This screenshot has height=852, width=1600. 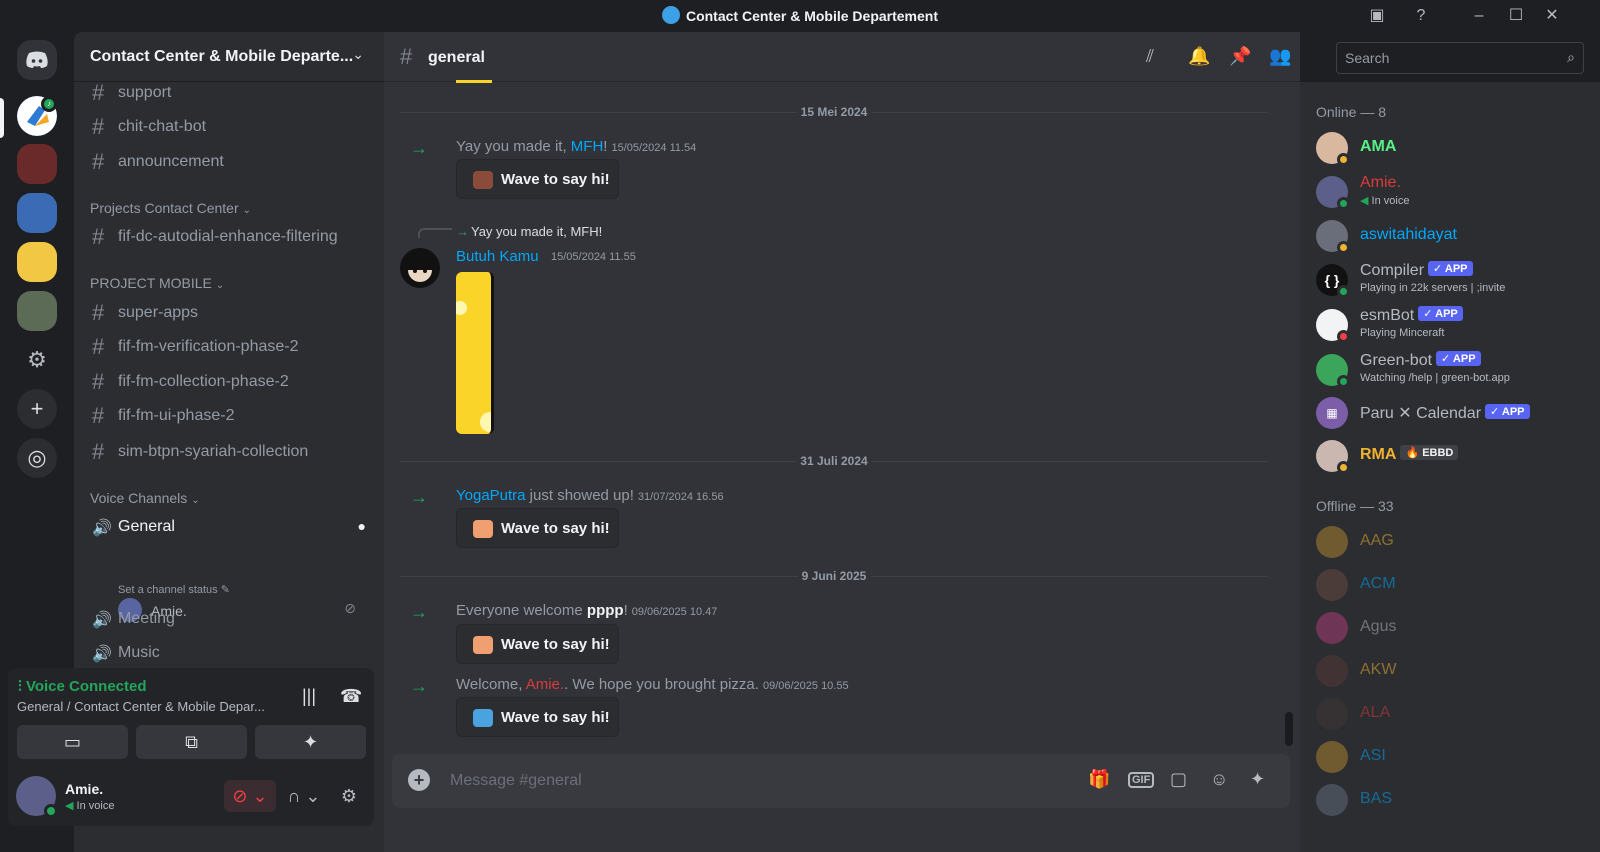 What do you see at coordinates (37, 213) in the screenshot?
I see `server-ghost` at bounding box center [37, 213].